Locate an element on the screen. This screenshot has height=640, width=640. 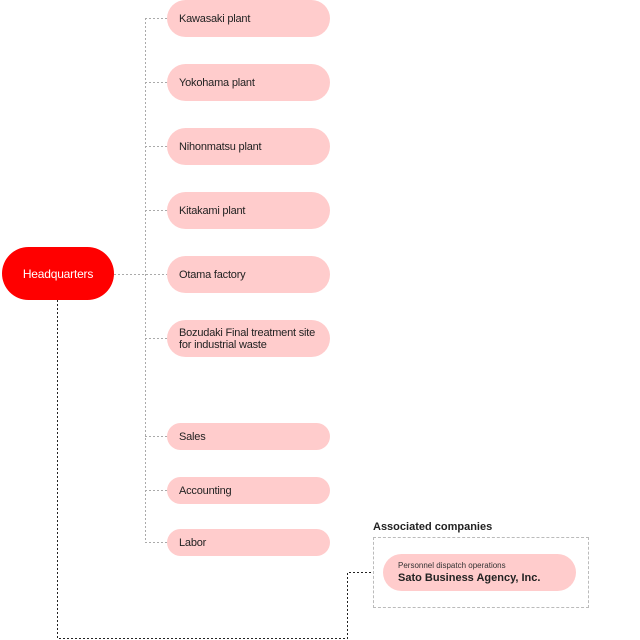
unit-label: Nihonmatsu plant is located at coordinates (220, 146).